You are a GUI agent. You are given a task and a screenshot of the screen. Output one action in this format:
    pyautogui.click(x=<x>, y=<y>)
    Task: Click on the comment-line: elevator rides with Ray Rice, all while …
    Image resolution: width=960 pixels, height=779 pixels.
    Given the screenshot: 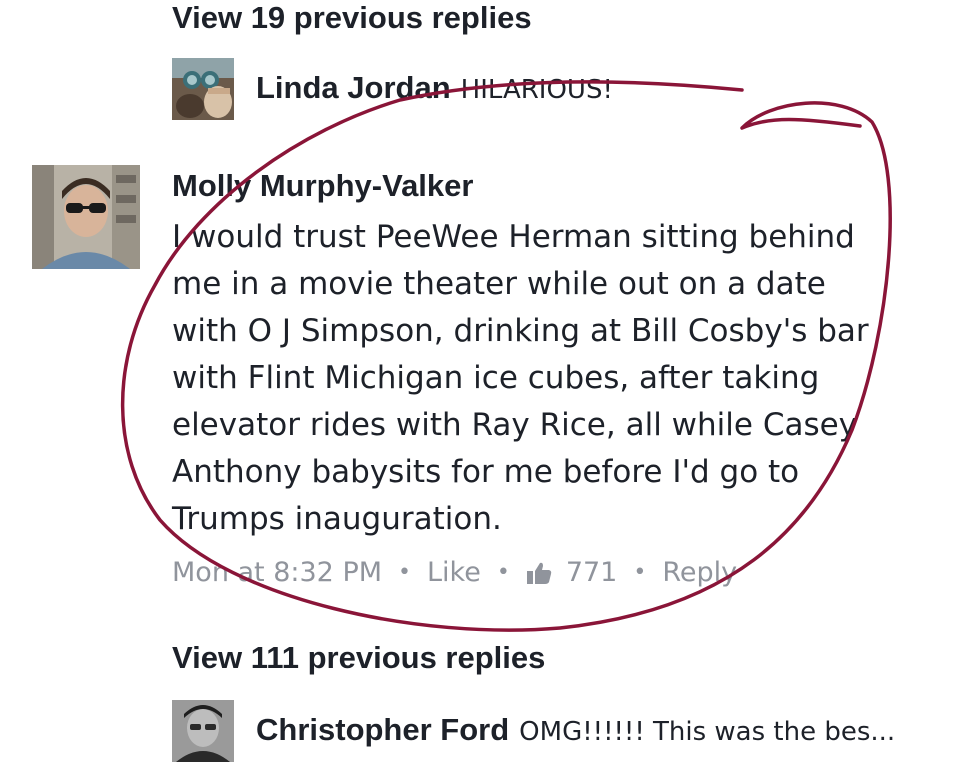 What is the action you would take?
    pyautogui.click(x=515, y=425)
    